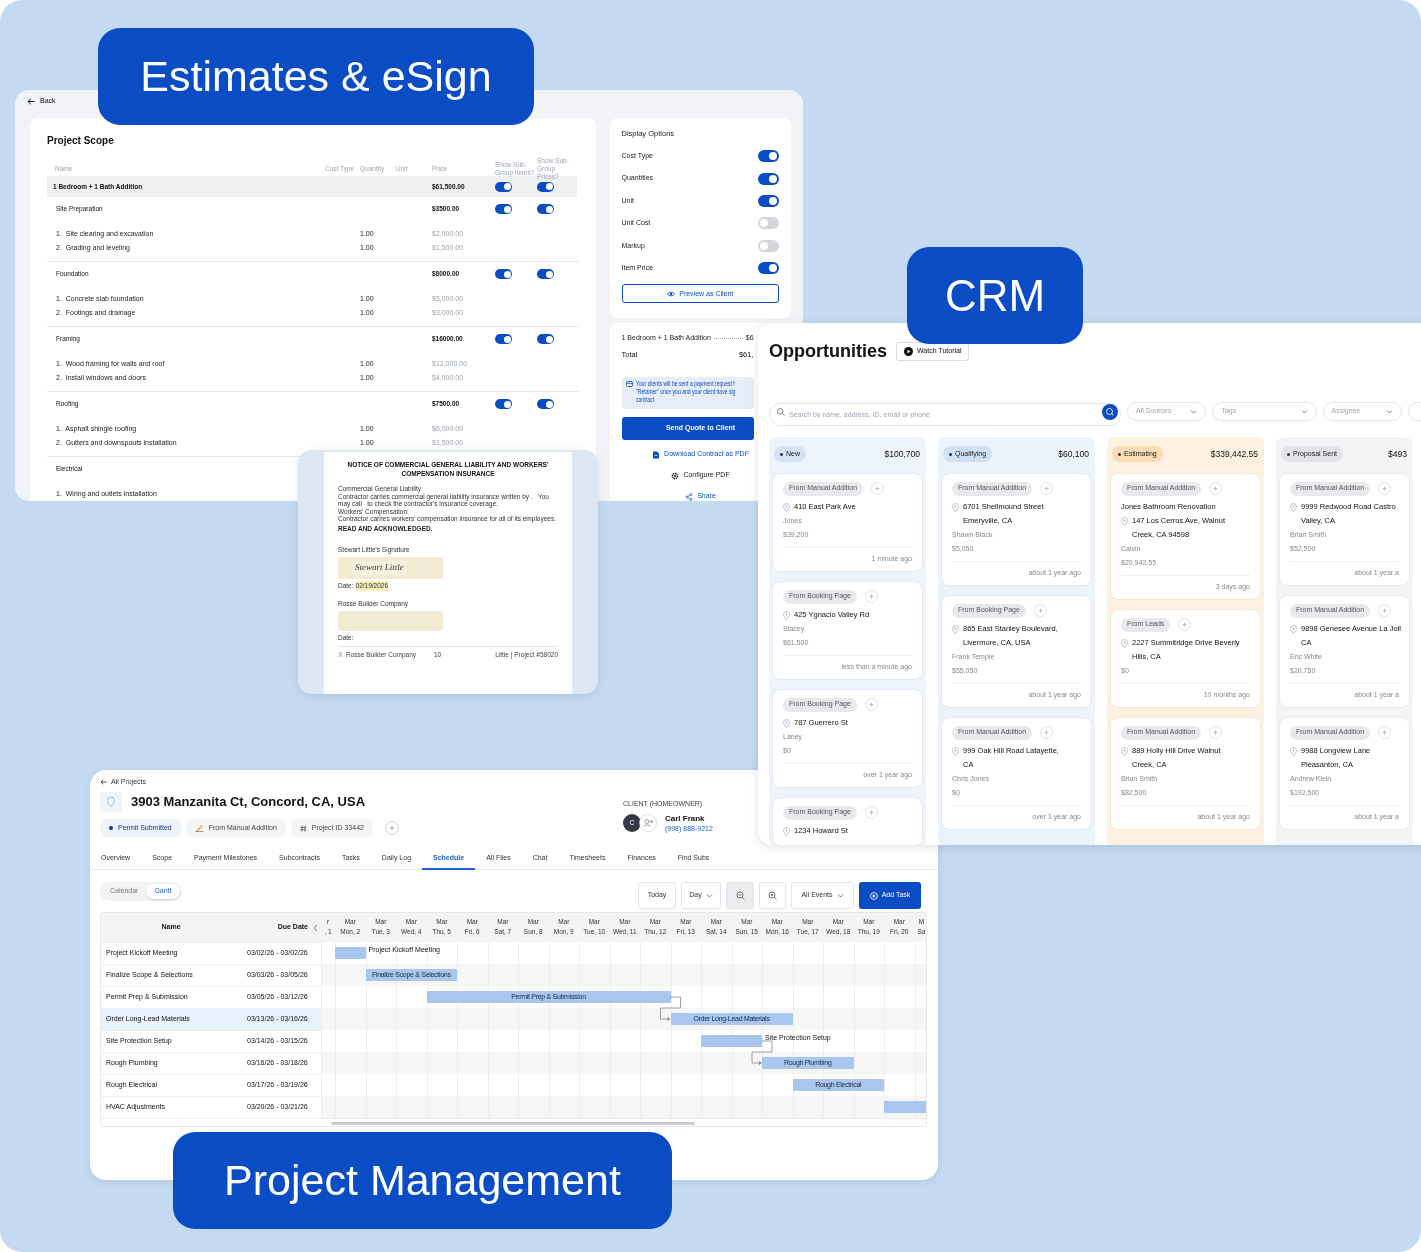  Describe the element at coordinates (1397, 454) in the screenshot. I see `column-total: $493` at that location.